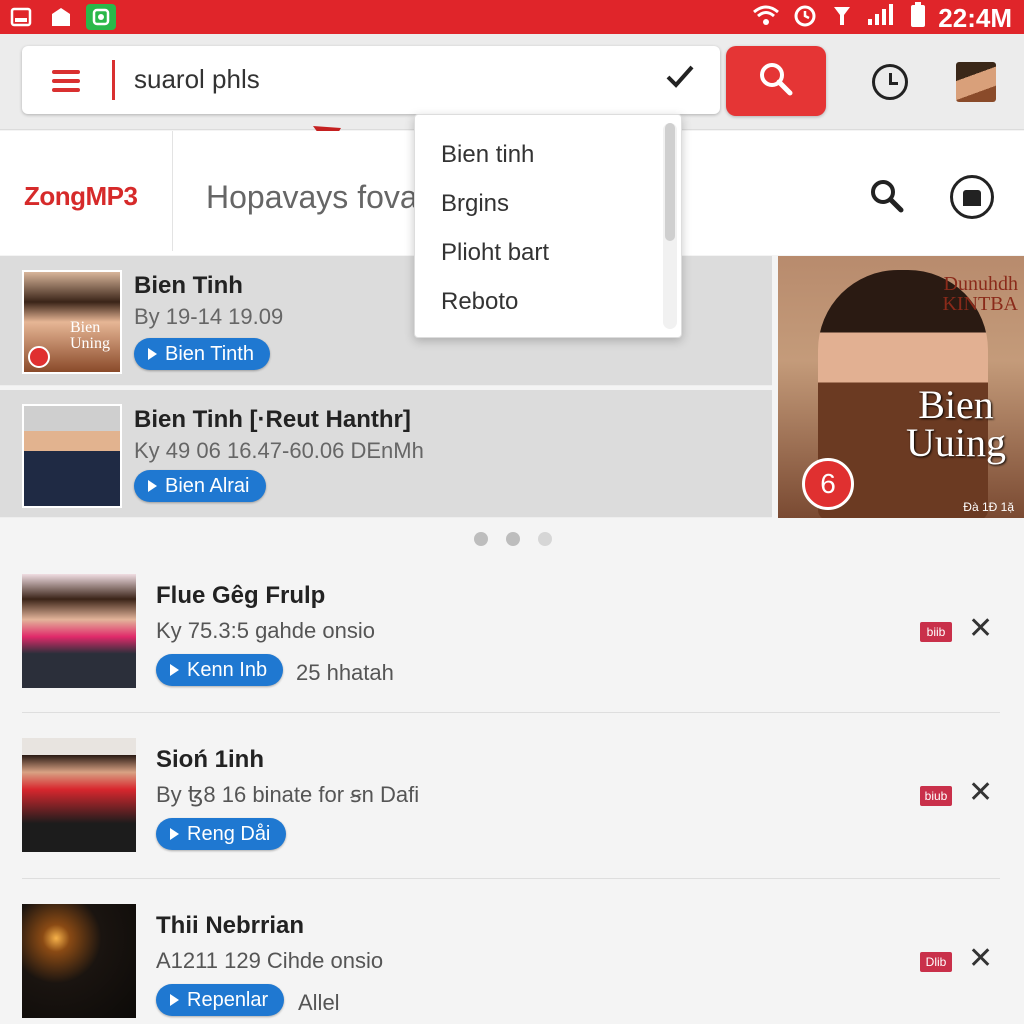  What do you see at coordinates (227, 669) in the screenshot?
I see `play-button-label: Kenn Inb` at bounding box center [227, 669].